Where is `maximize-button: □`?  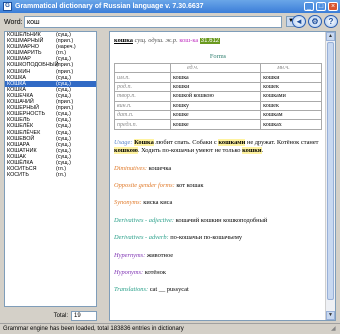
maximize-button: □ is located at coordinates (321, 6).